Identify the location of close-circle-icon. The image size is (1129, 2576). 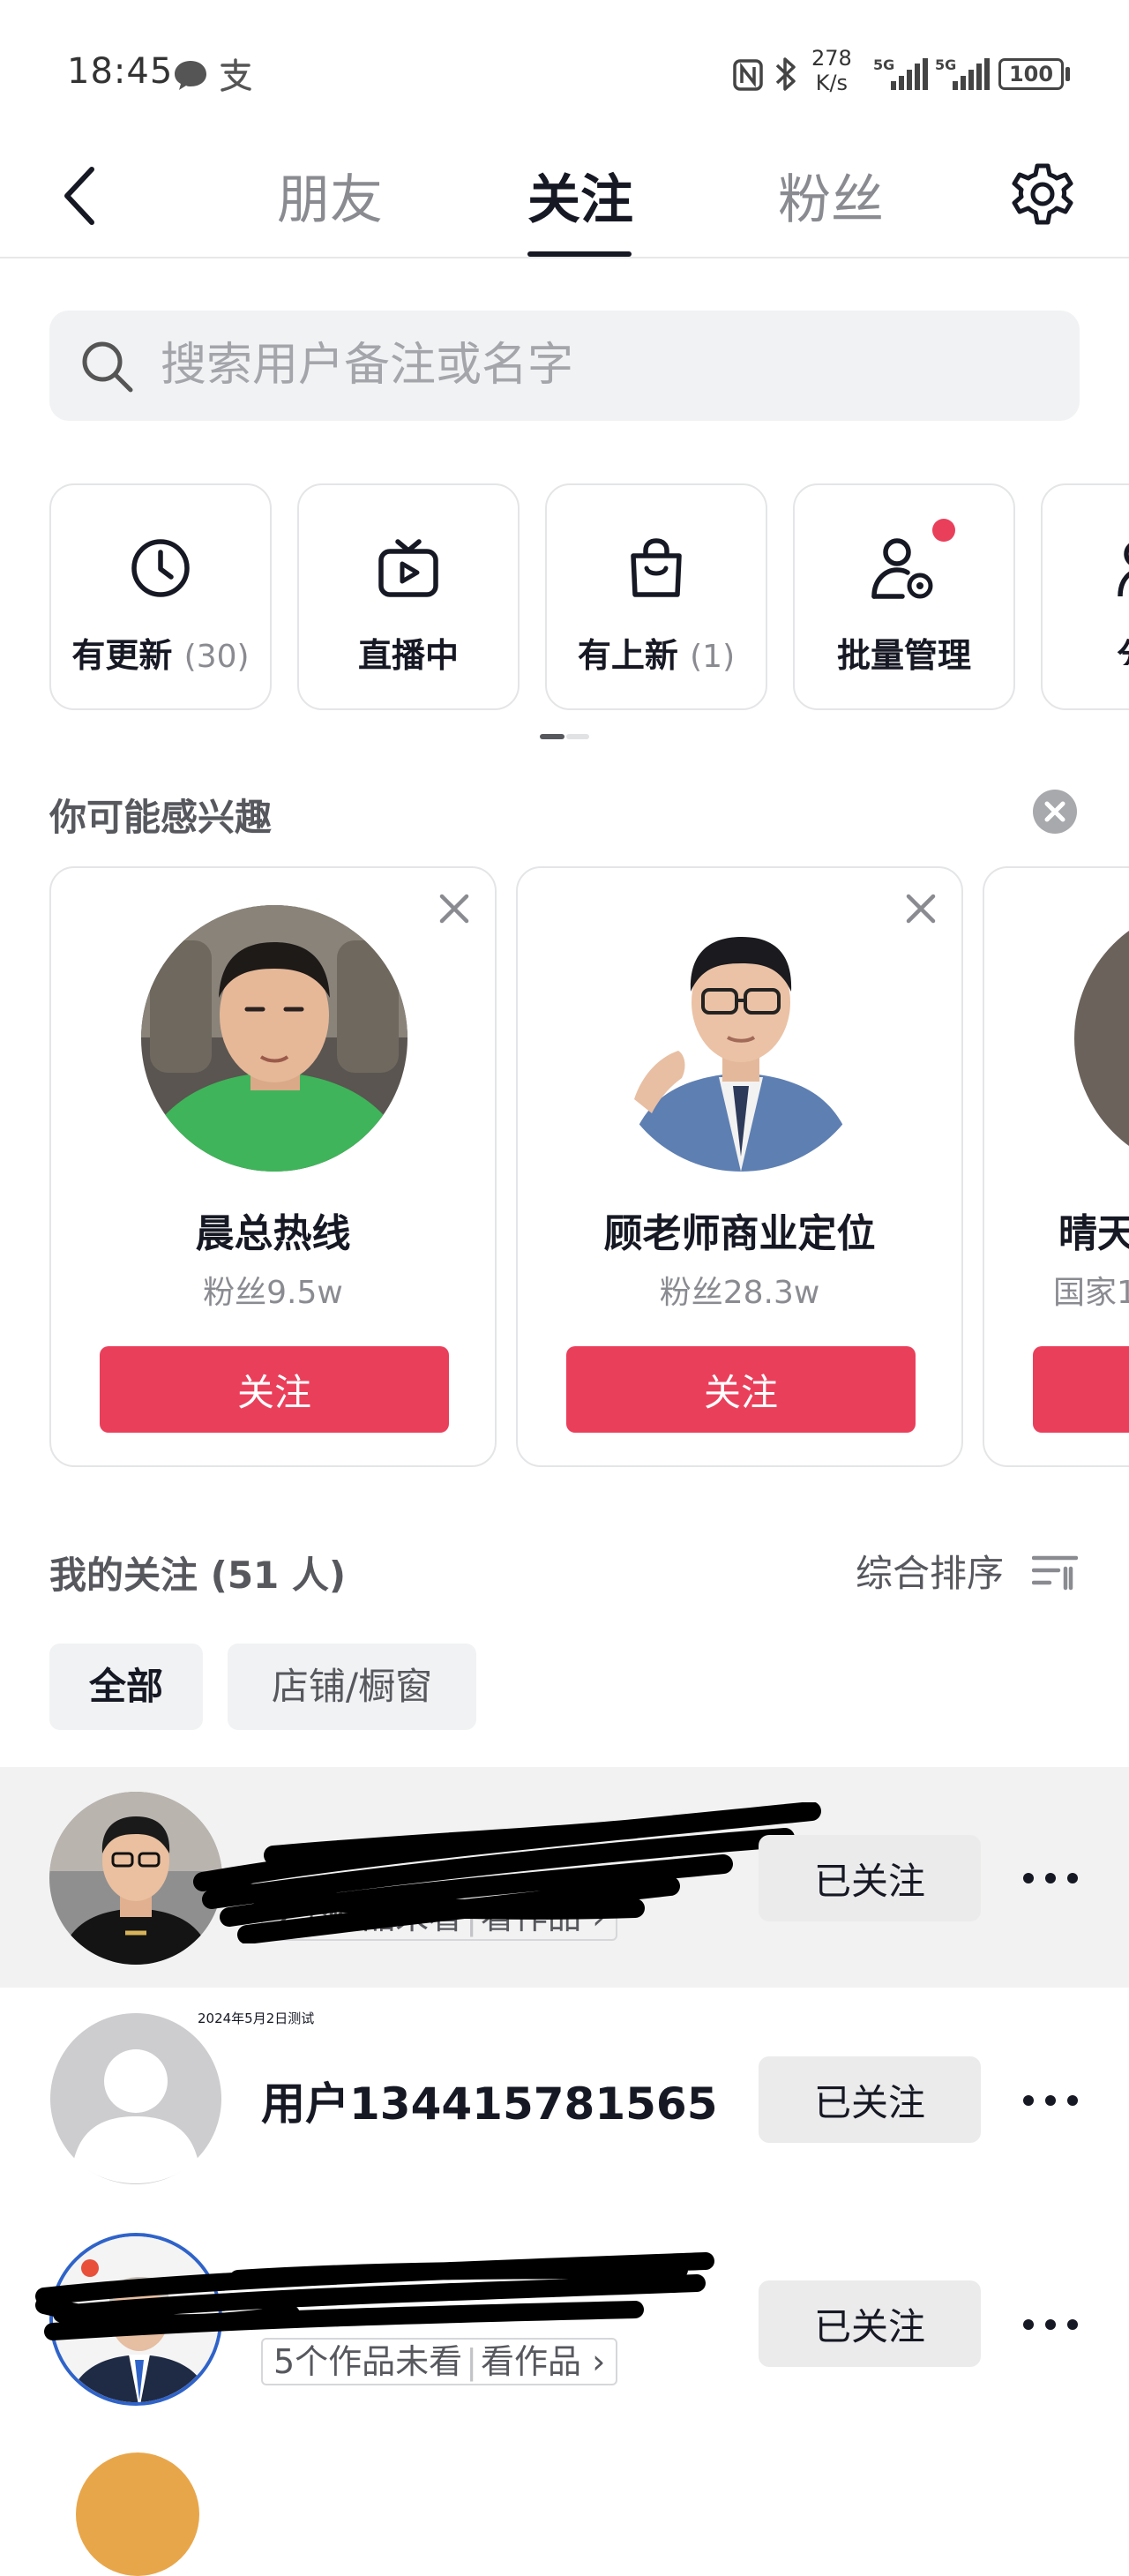
(1055, 812).